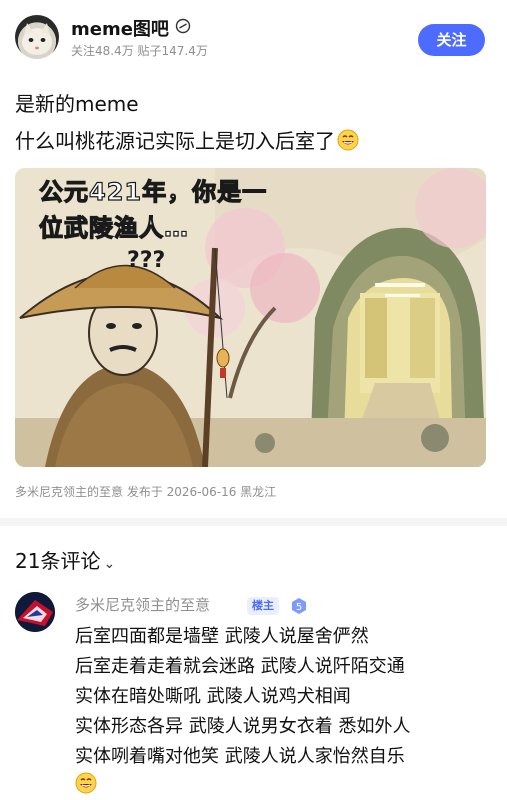 This screenshot has height=800, width=507. What do you see at coordinates (120, 28) in the screenshot?
I see `forum-name: meme图吧` at bounding box center [120, 28].